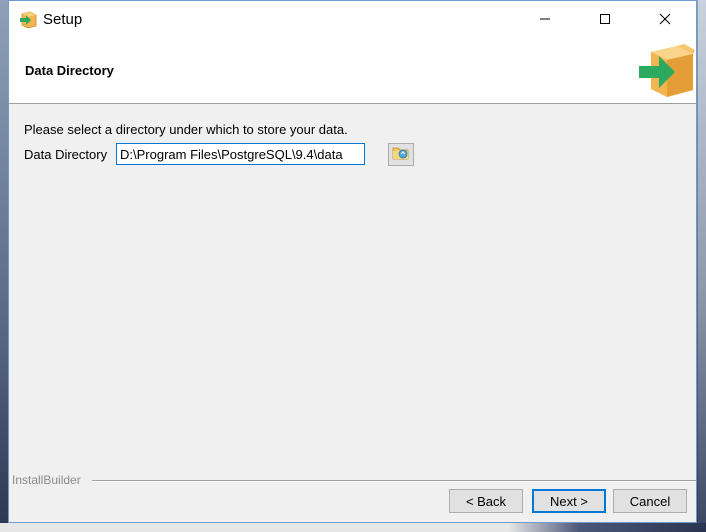  I want to click on close-icon, so click(665, 20).